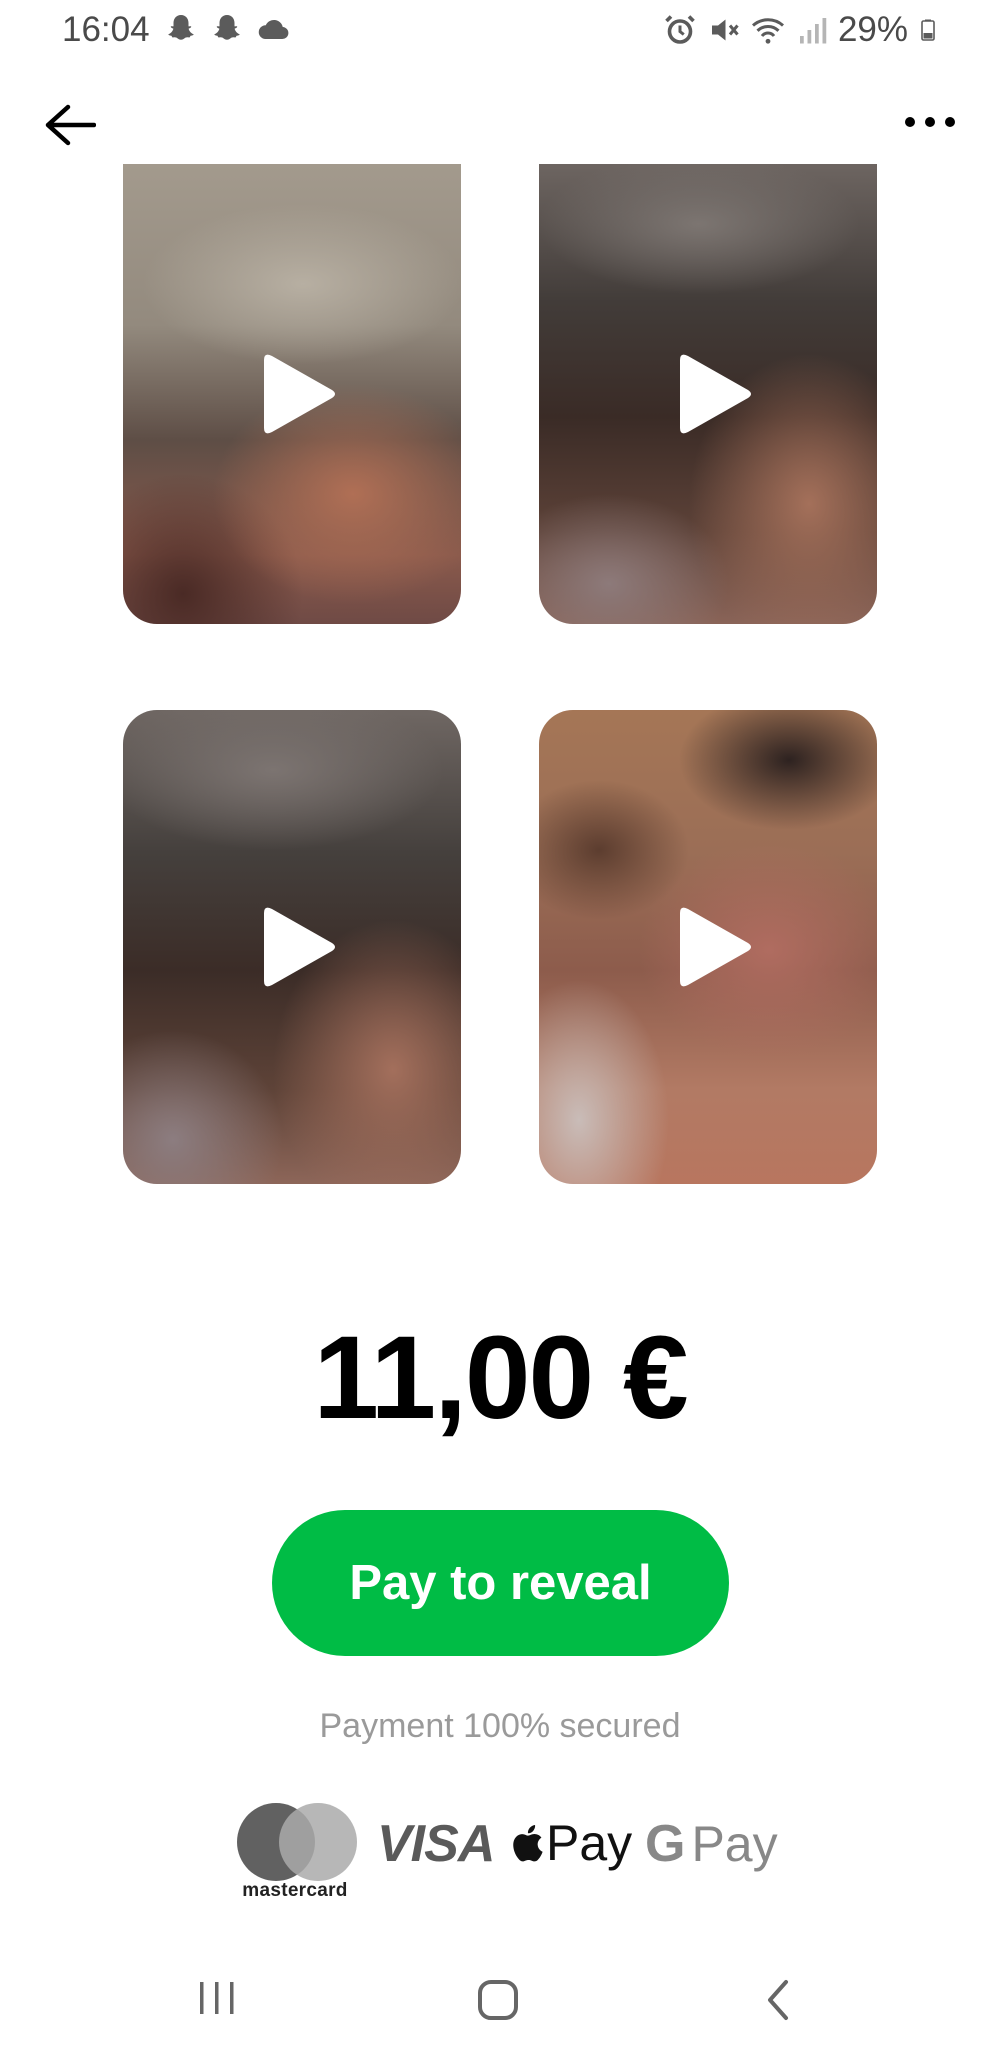  What do you see at coordinates (680, 29) in the screenshot?
I see `alarm-icon` at bounding box center [680, 29].